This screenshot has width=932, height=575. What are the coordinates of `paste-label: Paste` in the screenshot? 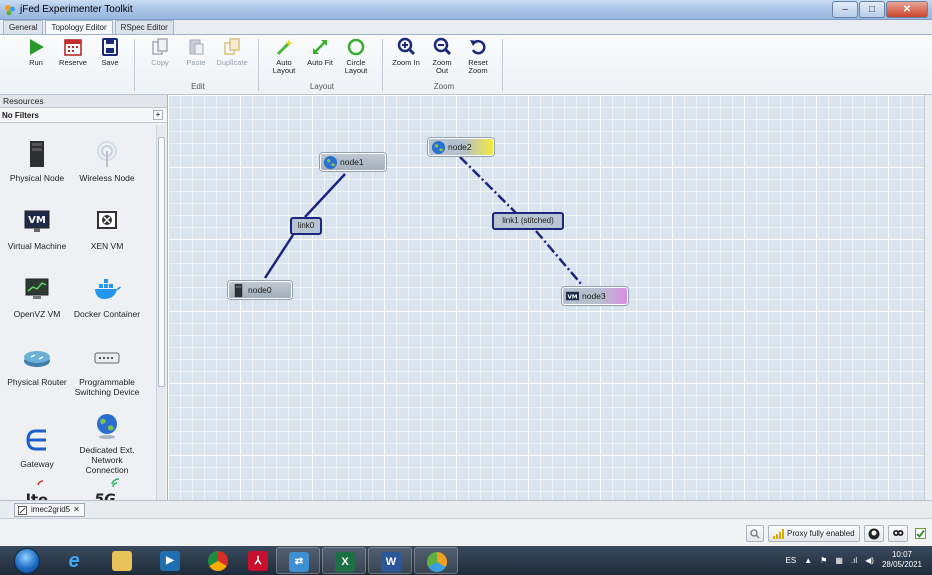 It's located at (196, 62).